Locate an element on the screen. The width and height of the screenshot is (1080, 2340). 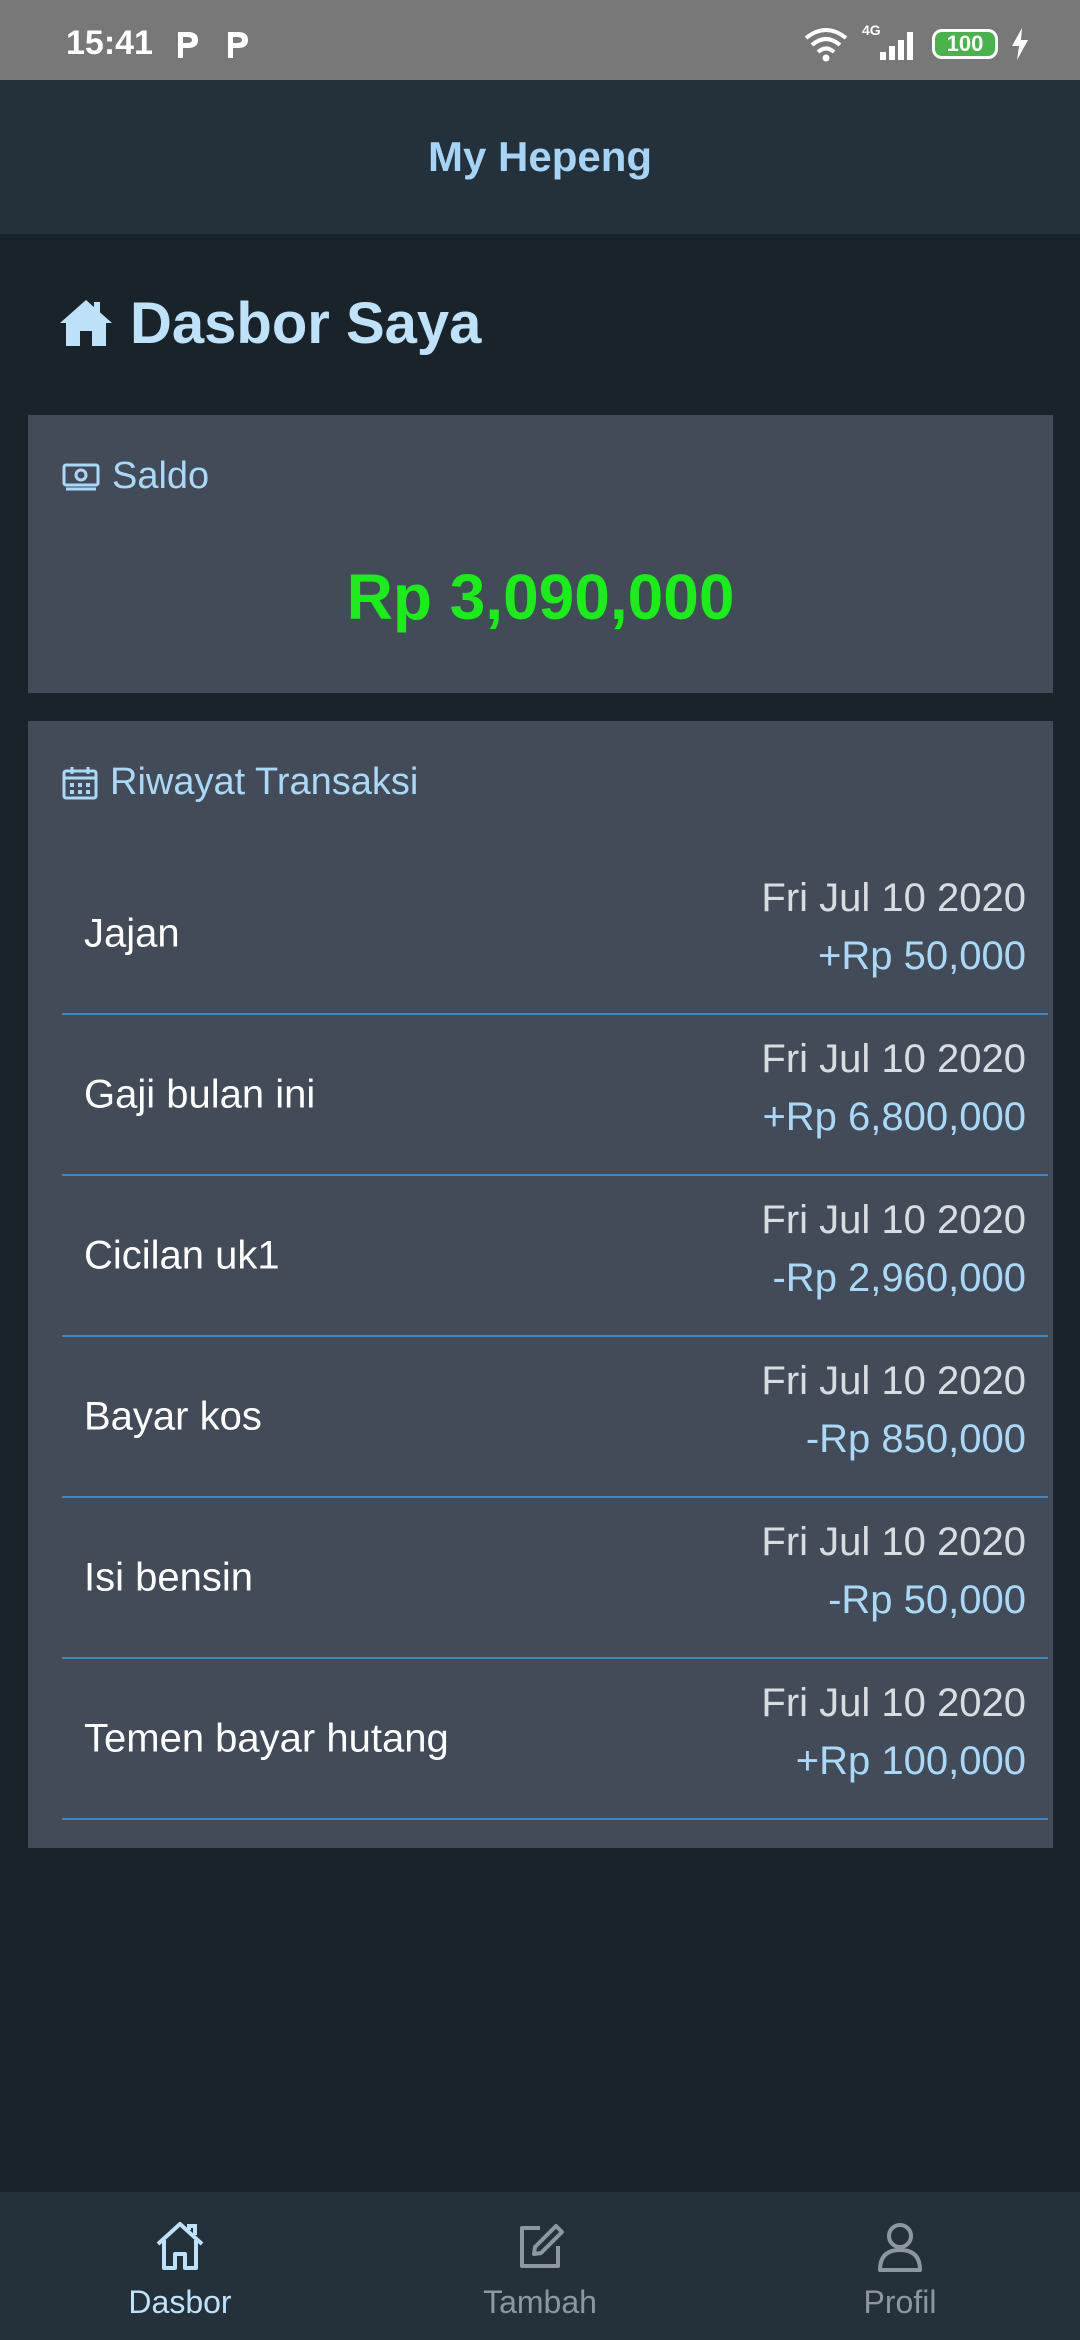
page-title: Dasbor Saya is located at coordinates (269, 323).